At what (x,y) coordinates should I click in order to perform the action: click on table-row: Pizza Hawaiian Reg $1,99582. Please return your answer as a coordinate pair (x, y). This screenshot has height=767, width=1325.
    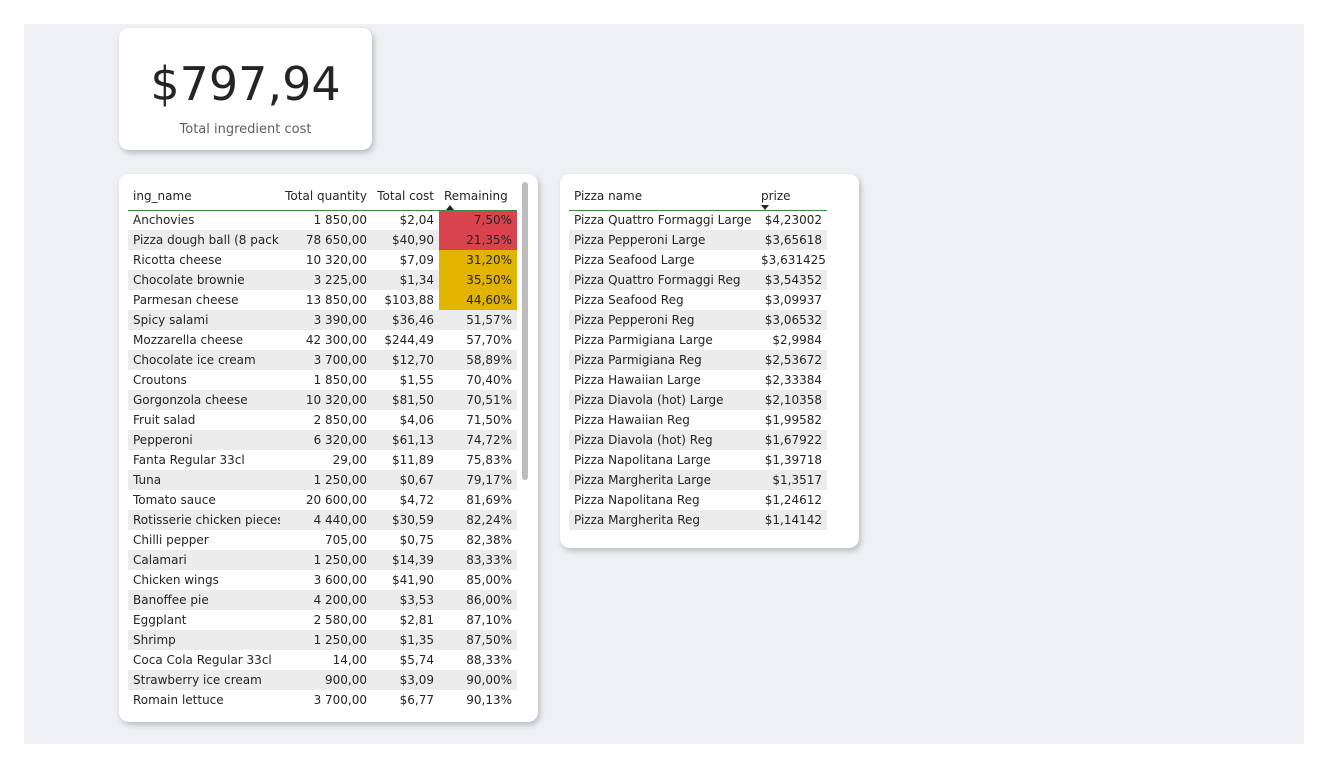
    Looking at the image, I should click on (698, 420).